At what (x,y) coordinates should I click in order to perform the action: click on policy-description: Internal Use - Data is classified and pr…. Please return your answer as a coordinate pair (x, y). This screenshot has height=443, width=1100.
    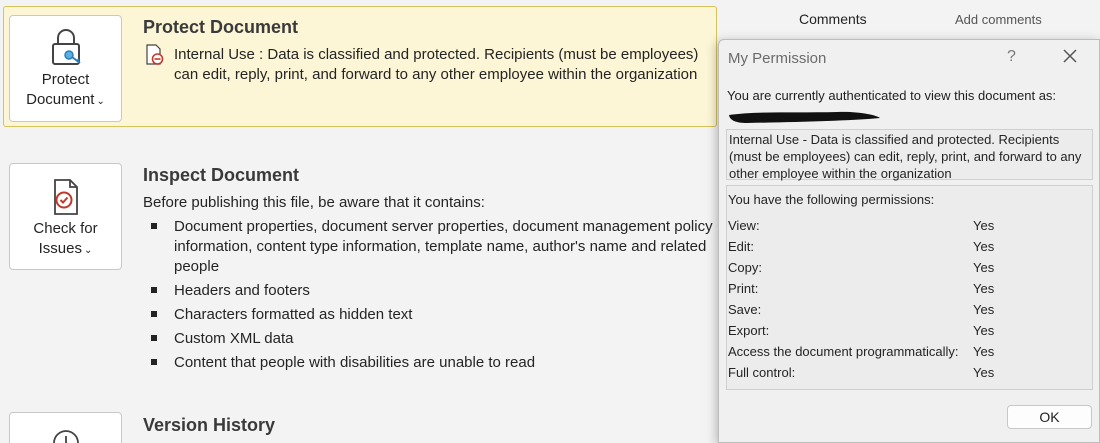
    Looking at the image, I should click on (909, 155).